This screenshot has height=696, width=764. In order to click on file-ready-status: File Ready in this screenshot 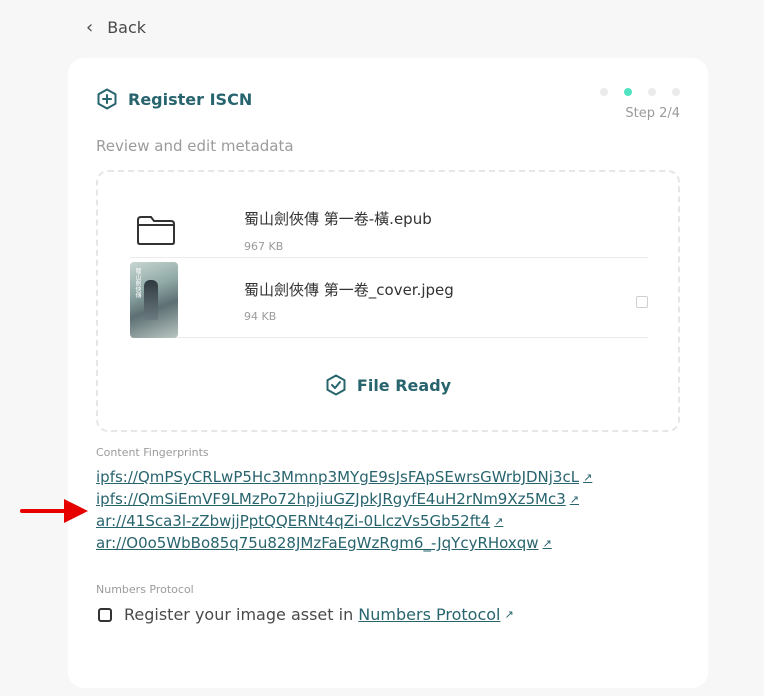, I will do `click(388, 385)`.